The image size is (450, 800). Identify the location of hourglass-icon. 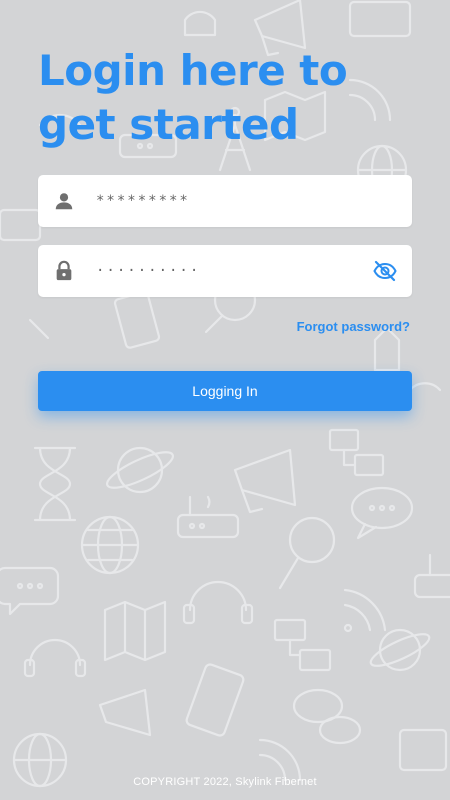
(55, 484).